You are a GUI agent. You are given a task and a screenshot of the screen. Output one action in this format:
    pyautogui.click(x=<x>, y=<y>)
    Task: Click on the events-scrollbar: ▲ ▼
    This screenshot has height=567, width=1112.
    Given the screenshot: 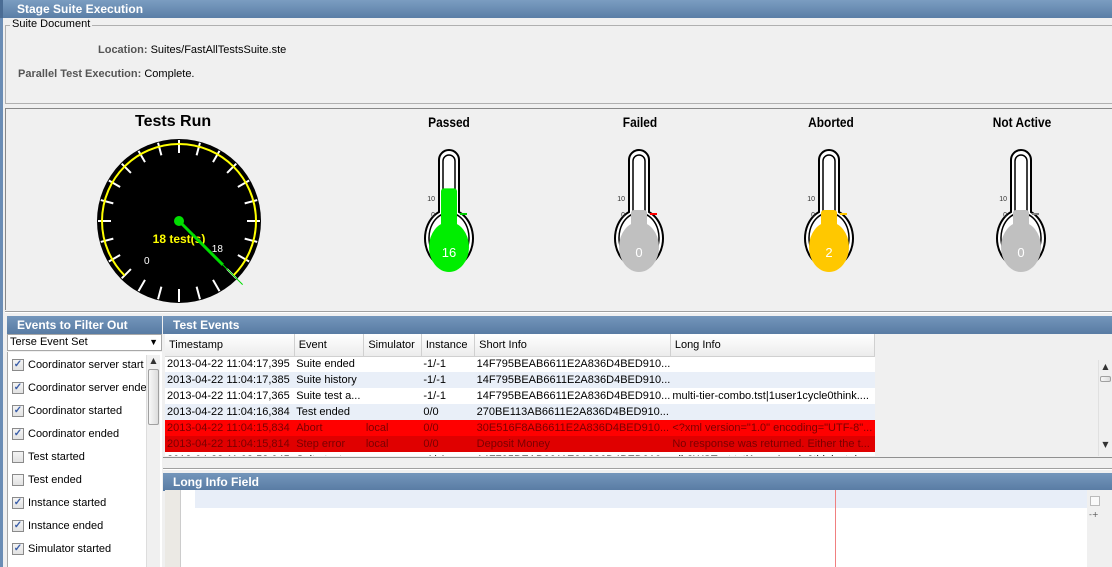 What is the action you would take?
    pyautogui.click(x=1105, y=408)
    